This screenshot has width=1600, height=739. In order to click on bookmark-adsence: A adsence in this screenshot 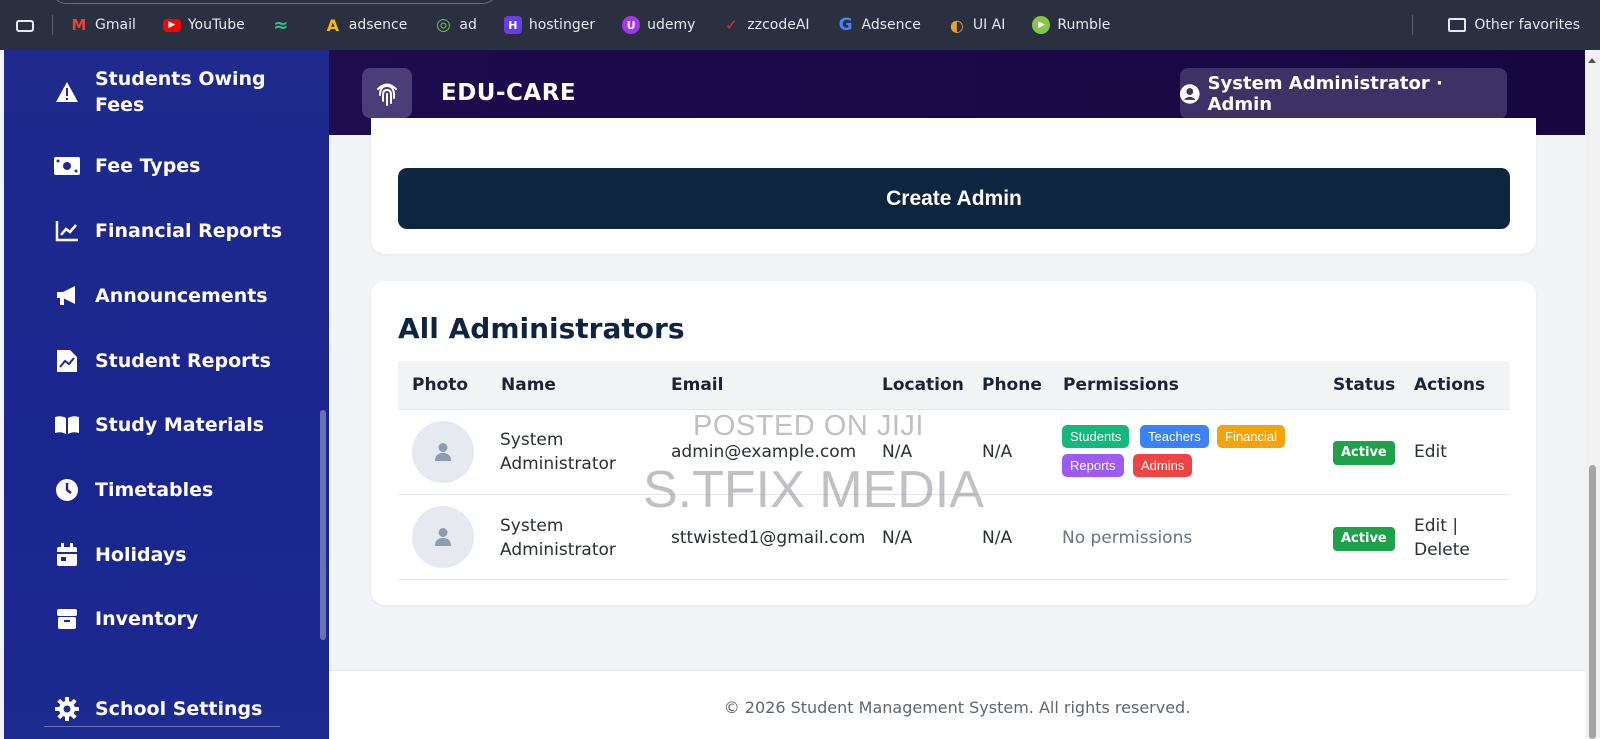, I will do `click(366, 25)`.